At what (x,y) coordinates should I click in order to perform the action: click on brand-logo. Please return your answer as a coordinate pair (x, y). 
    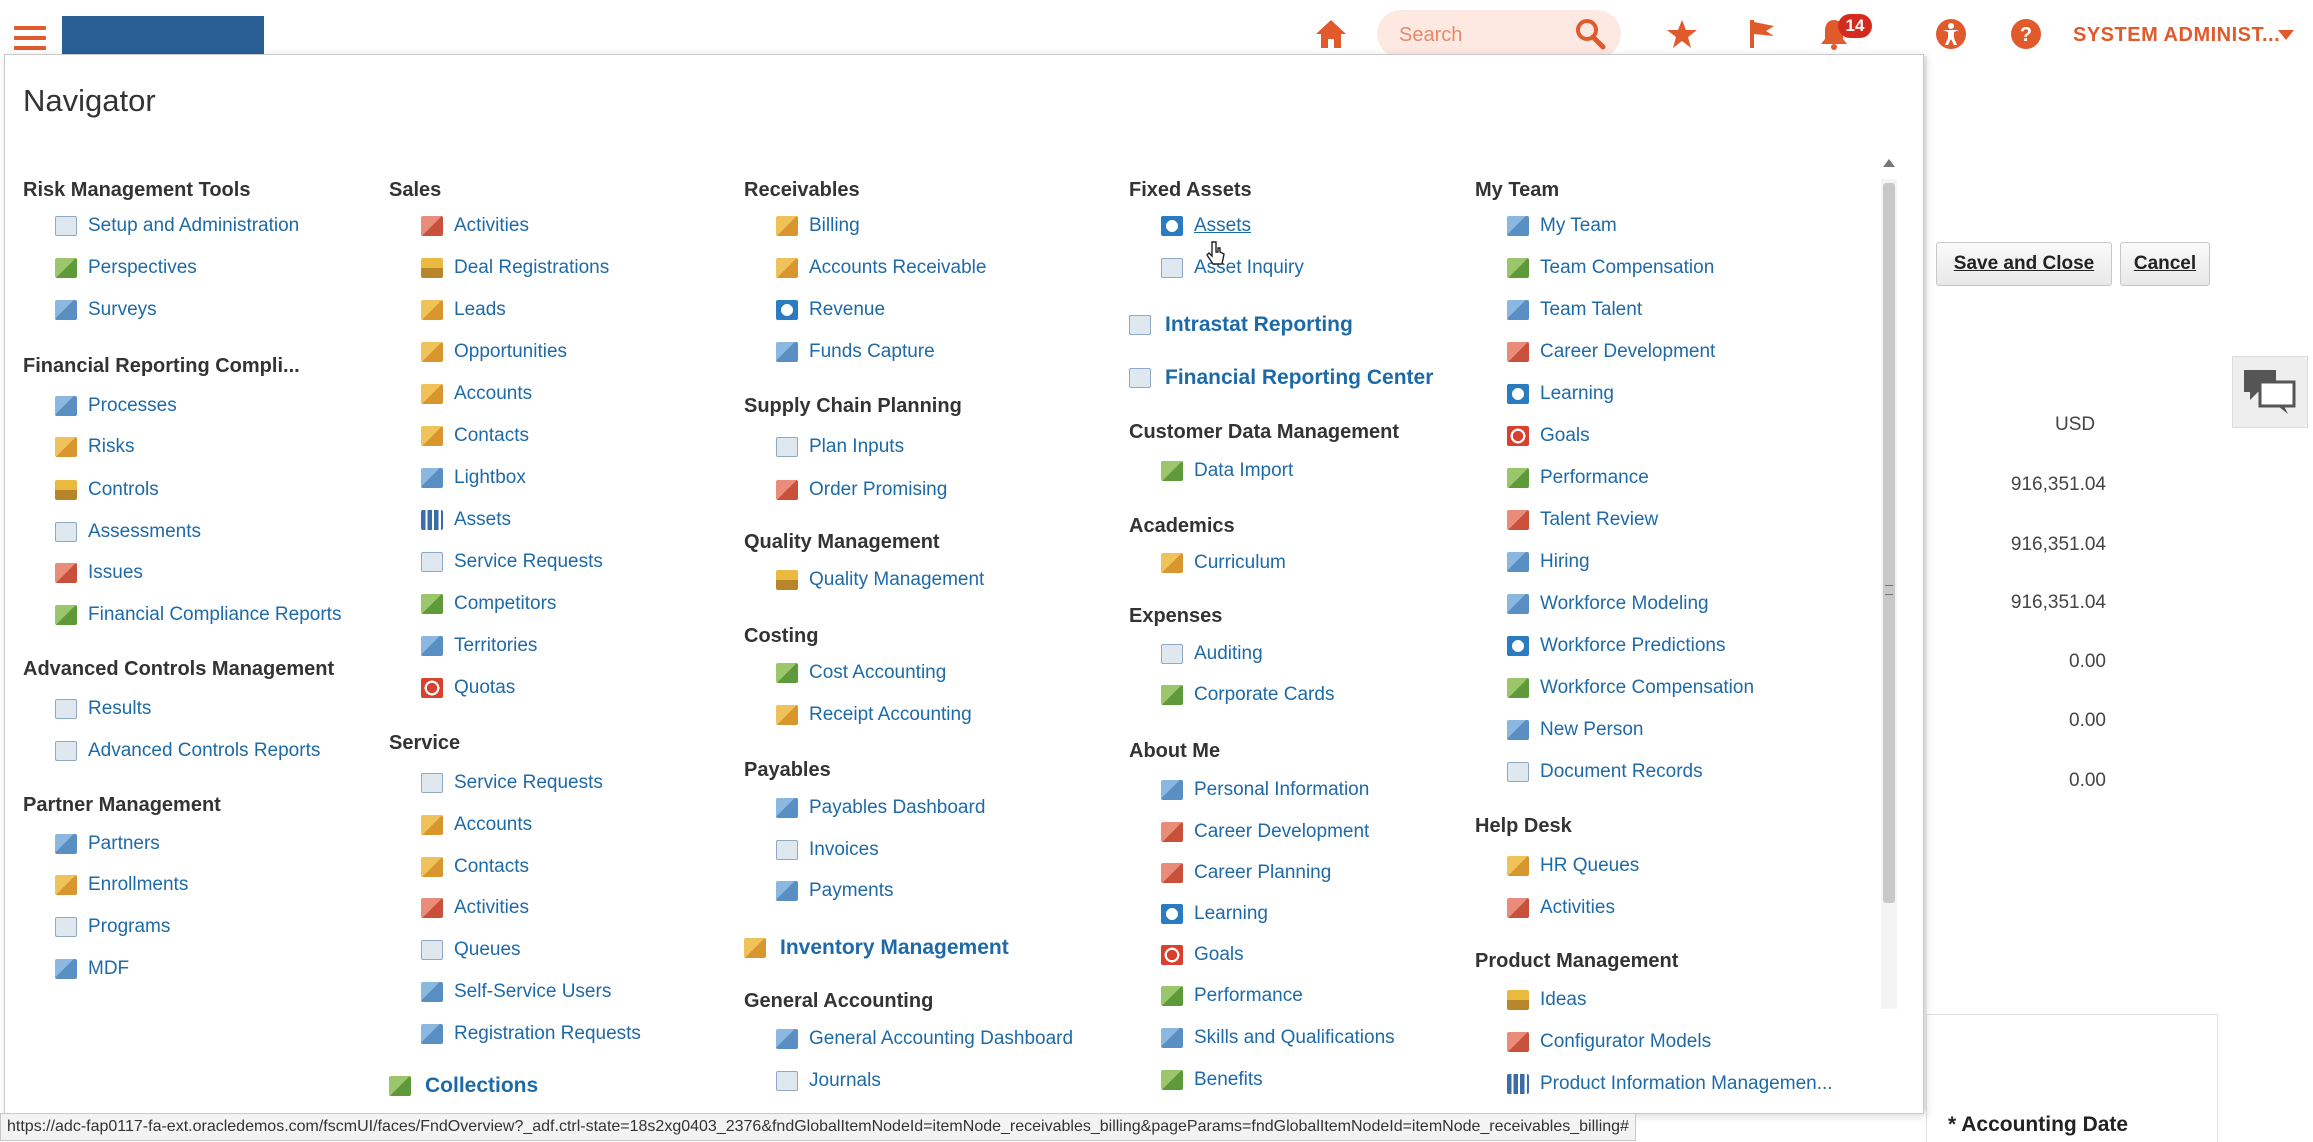
    Looking at the image, I should click on (163, 35).